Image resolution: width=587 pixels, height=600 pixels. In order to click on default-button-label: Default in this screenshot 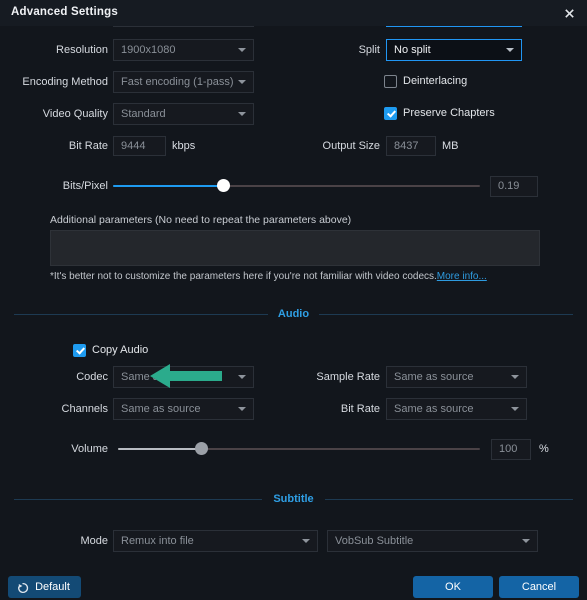, I will do `click(52, 587)`.